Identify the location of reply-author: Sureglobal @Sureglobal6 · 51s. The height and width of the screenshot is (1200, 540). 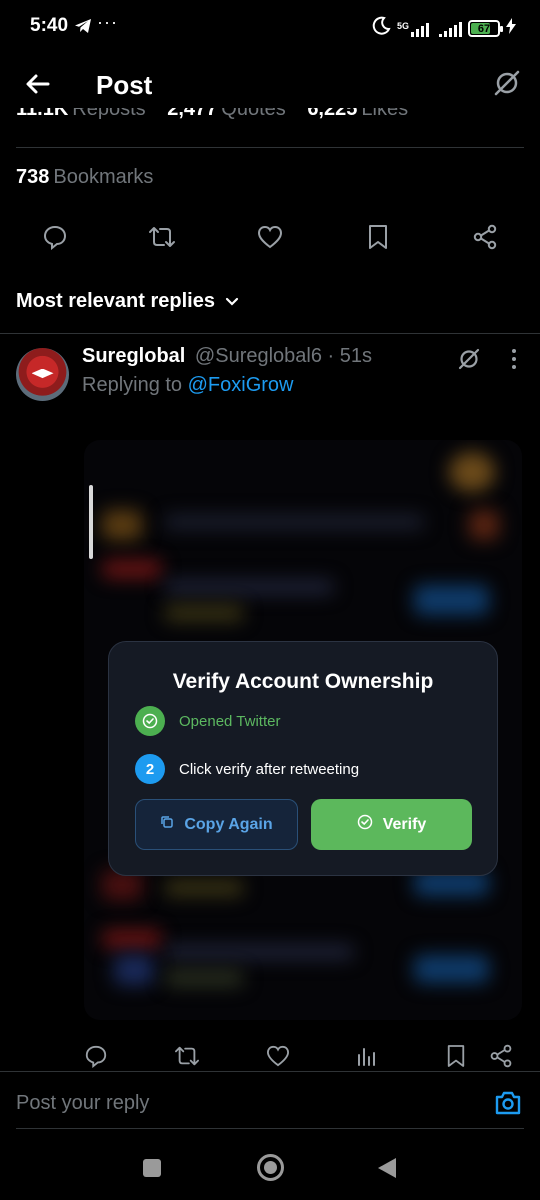
(227, 356).